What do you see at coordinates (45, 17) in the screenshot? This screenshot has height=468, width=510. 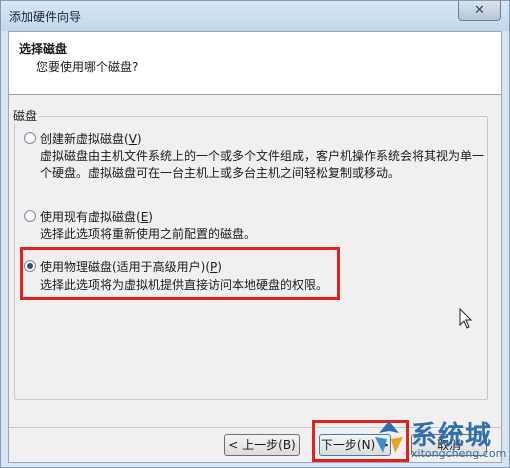 I see `window-title: 添加硬件向导` at bounding box center [45, 17].